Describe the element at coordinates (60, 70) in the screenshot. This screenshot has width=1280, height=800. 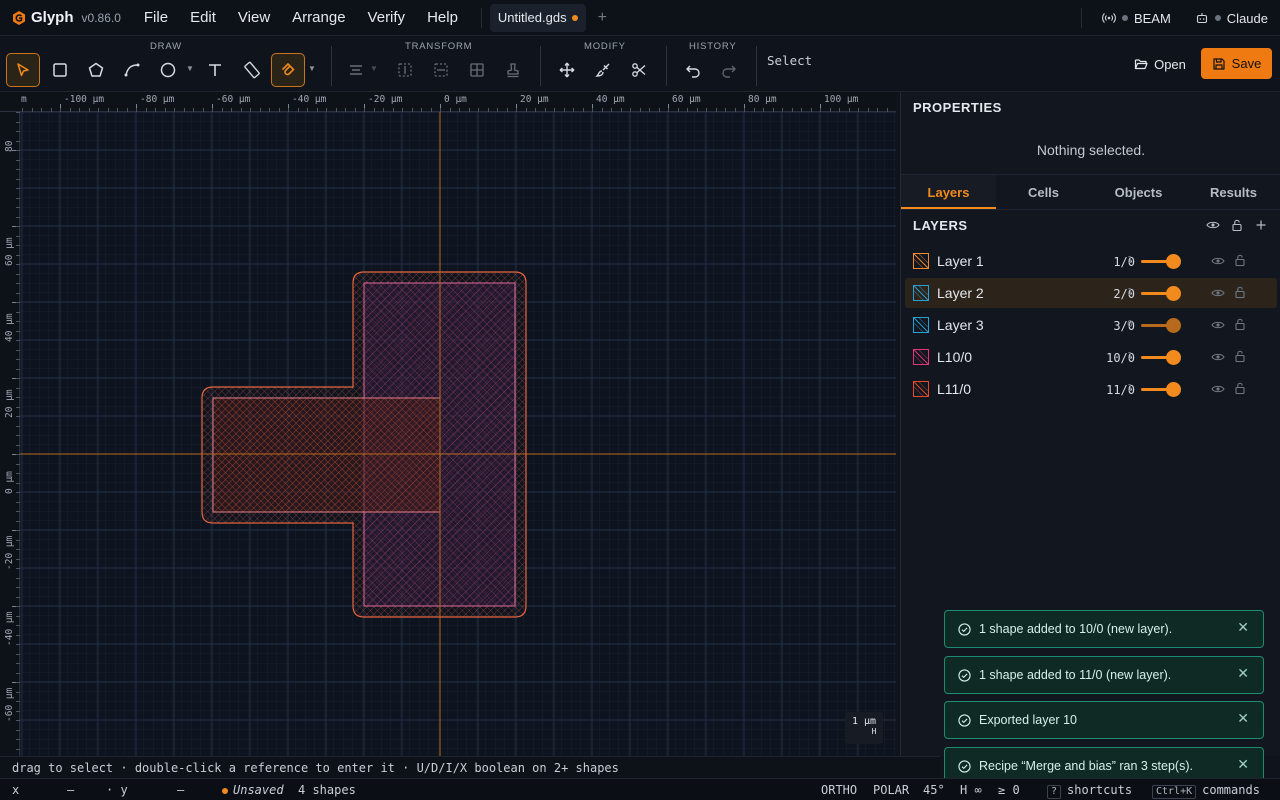
I see `rectangle-tool` at that location.